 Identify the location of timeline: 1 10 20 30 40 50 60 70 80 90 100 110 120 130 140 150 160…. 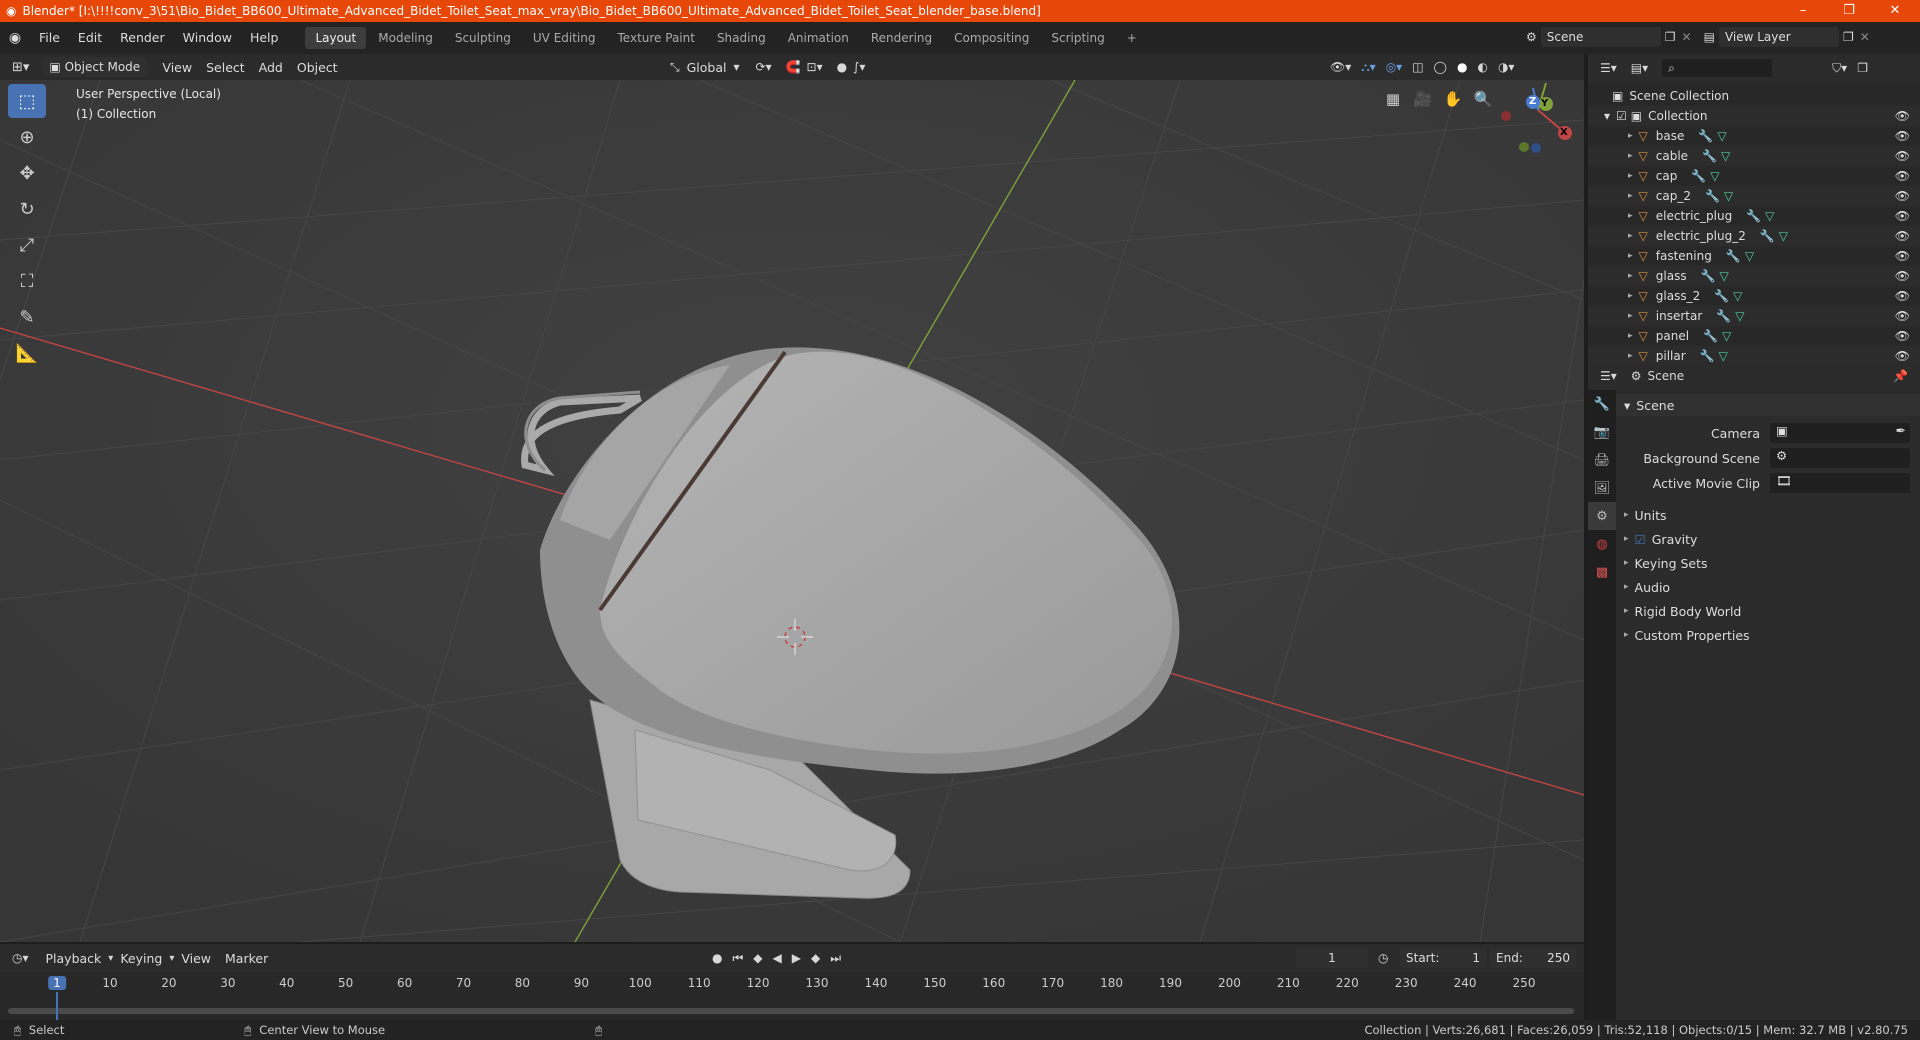
(792, 996).